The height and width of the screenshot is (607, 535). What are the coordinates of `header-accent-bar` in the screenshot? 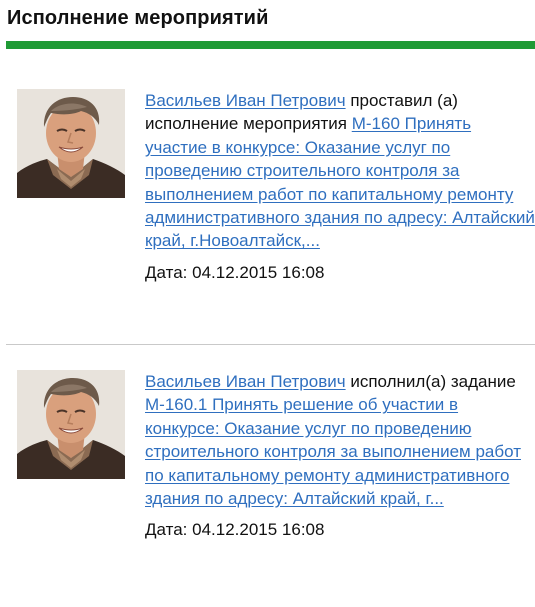 It's located at (270, 45).